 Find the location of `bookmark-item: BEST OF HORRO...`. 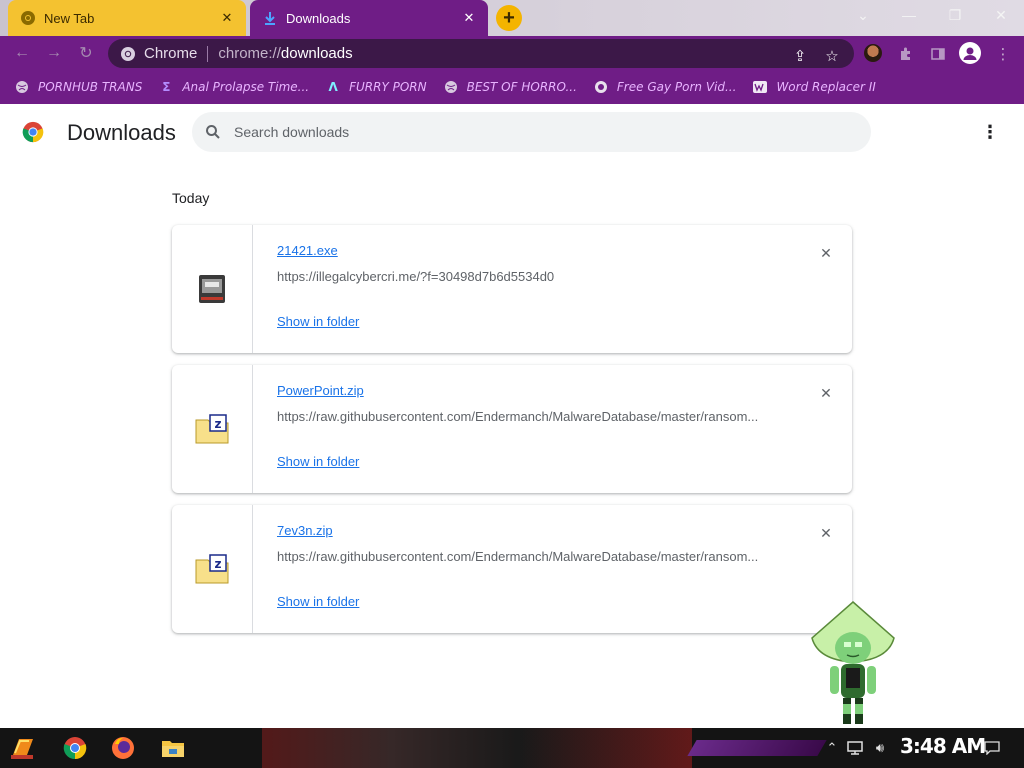

bookmark-item: BEST OF HORRO... is located at coordinates (510, 87).